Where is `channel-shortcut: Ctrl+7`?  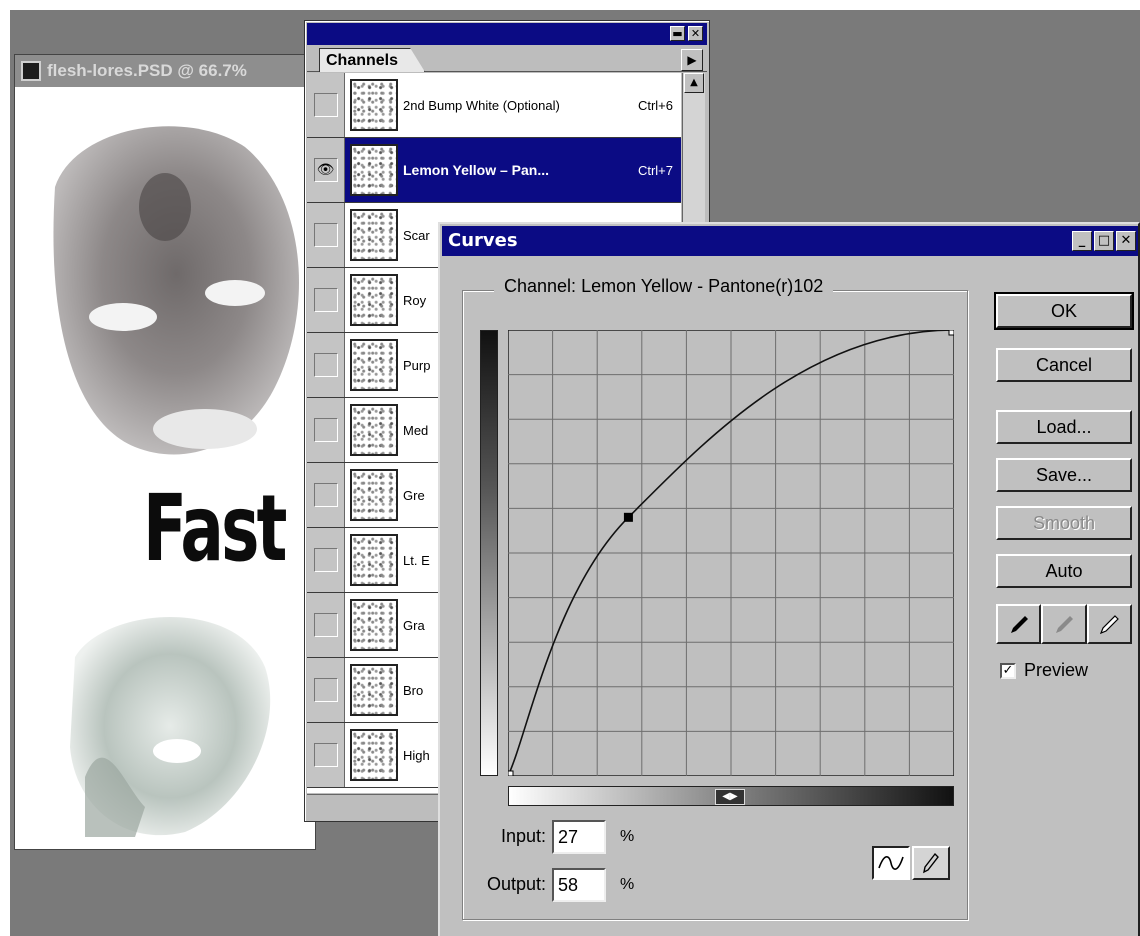
channel-shortcut: Ctrl+7 is located at coordinates (655, 170).